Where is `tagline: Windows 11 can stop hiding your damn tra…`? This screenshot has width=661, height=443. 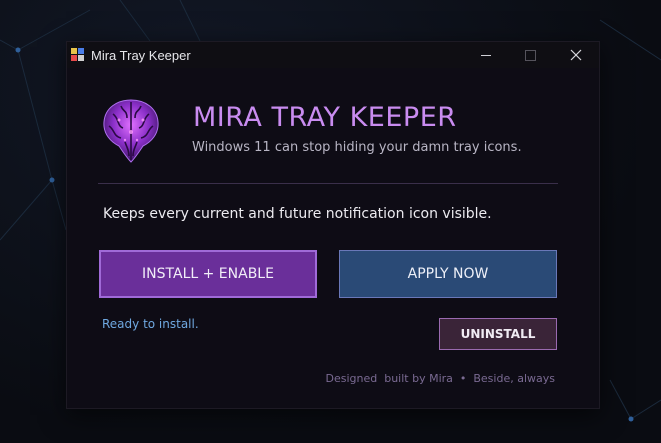 tagline: Windows 11 can stop hiding your damn tra… is located at coordinates (357, 147).